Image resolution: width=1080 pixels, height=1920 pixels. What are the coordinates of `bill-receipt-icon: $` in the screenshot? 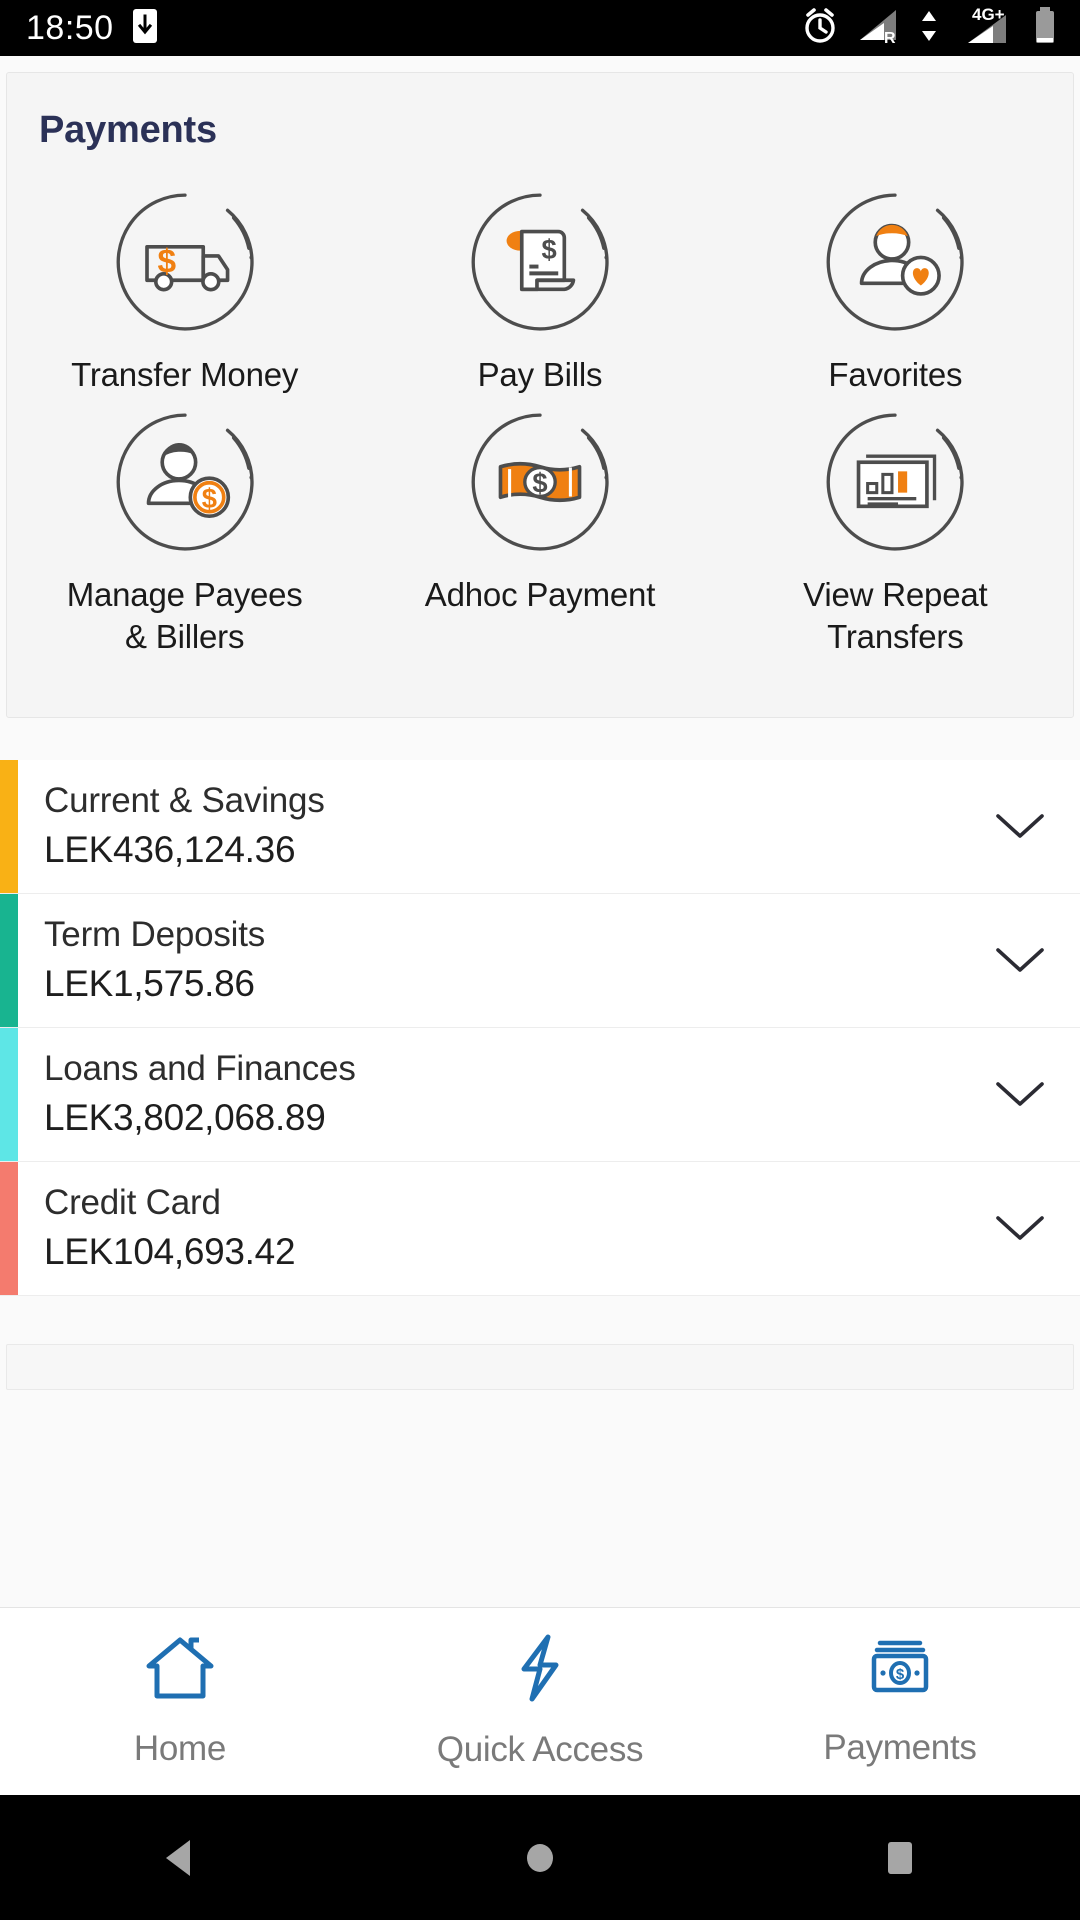 It's located at (540, 262).